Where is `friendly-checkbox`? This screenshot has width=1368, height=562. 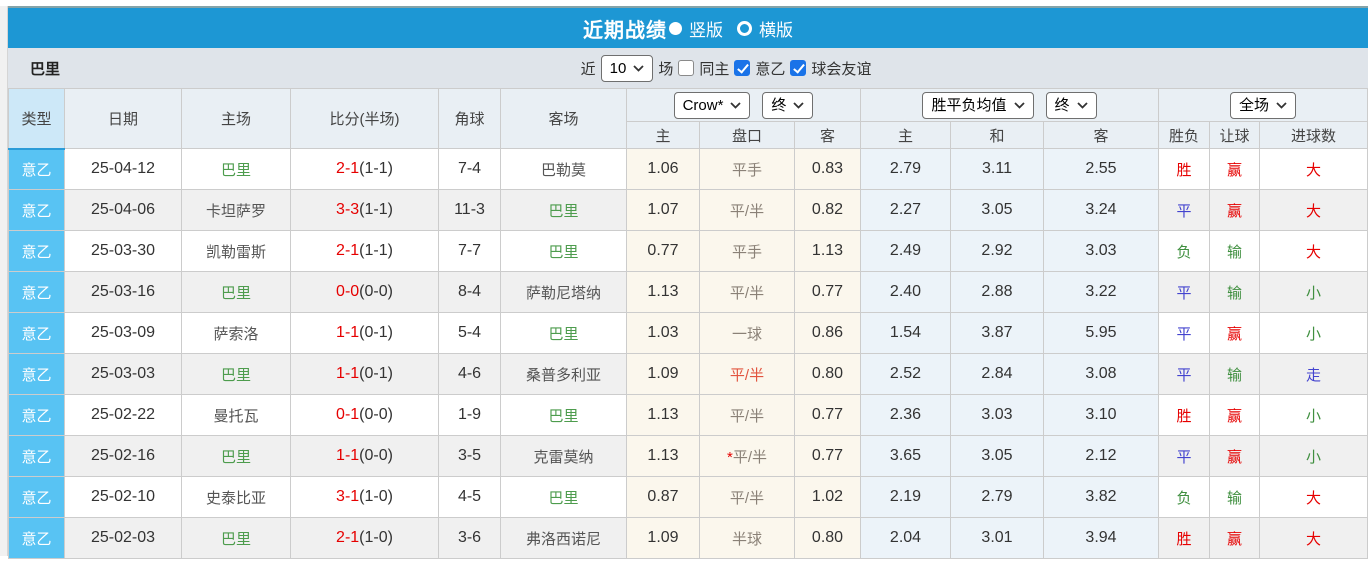
friendly-checkbox is located at coordinates (798, 68).